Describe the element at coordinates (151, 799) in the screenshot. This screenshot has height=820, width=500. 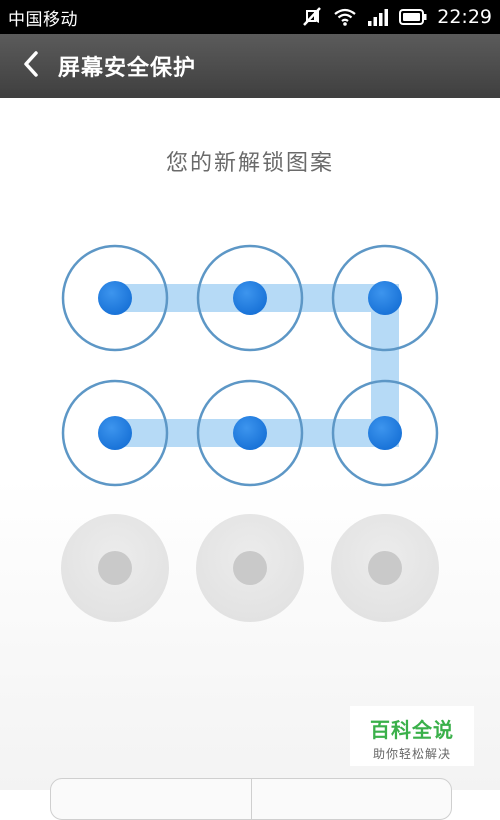
I see `bottom-left-button` at that location.